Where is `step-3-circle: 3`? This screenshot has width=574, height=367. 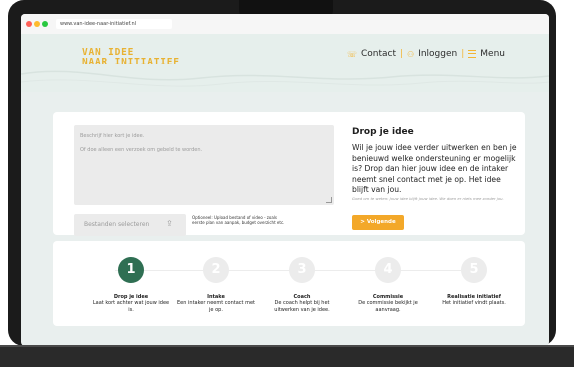
step-3-circle: 3 is located at coordinates (302, 270).